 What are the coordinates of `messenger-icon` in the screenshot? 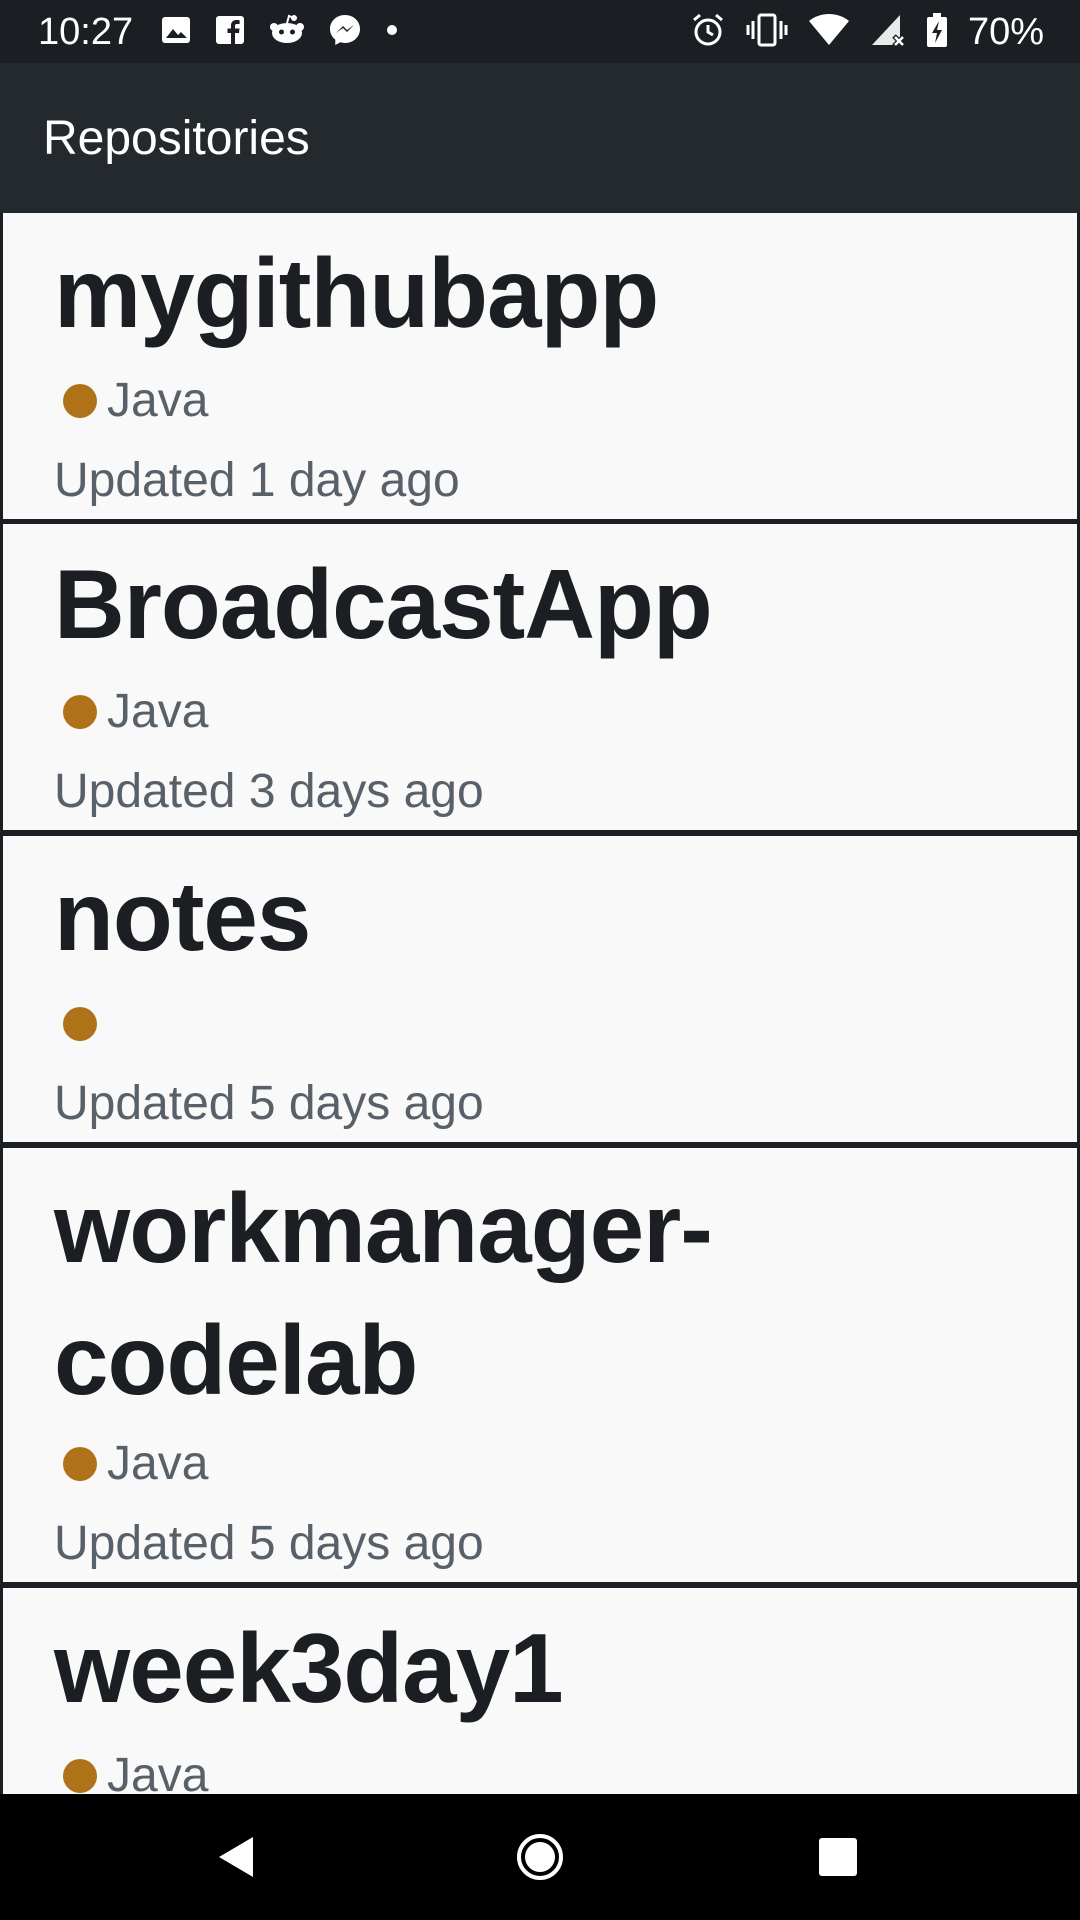 It's located at (345, 32).